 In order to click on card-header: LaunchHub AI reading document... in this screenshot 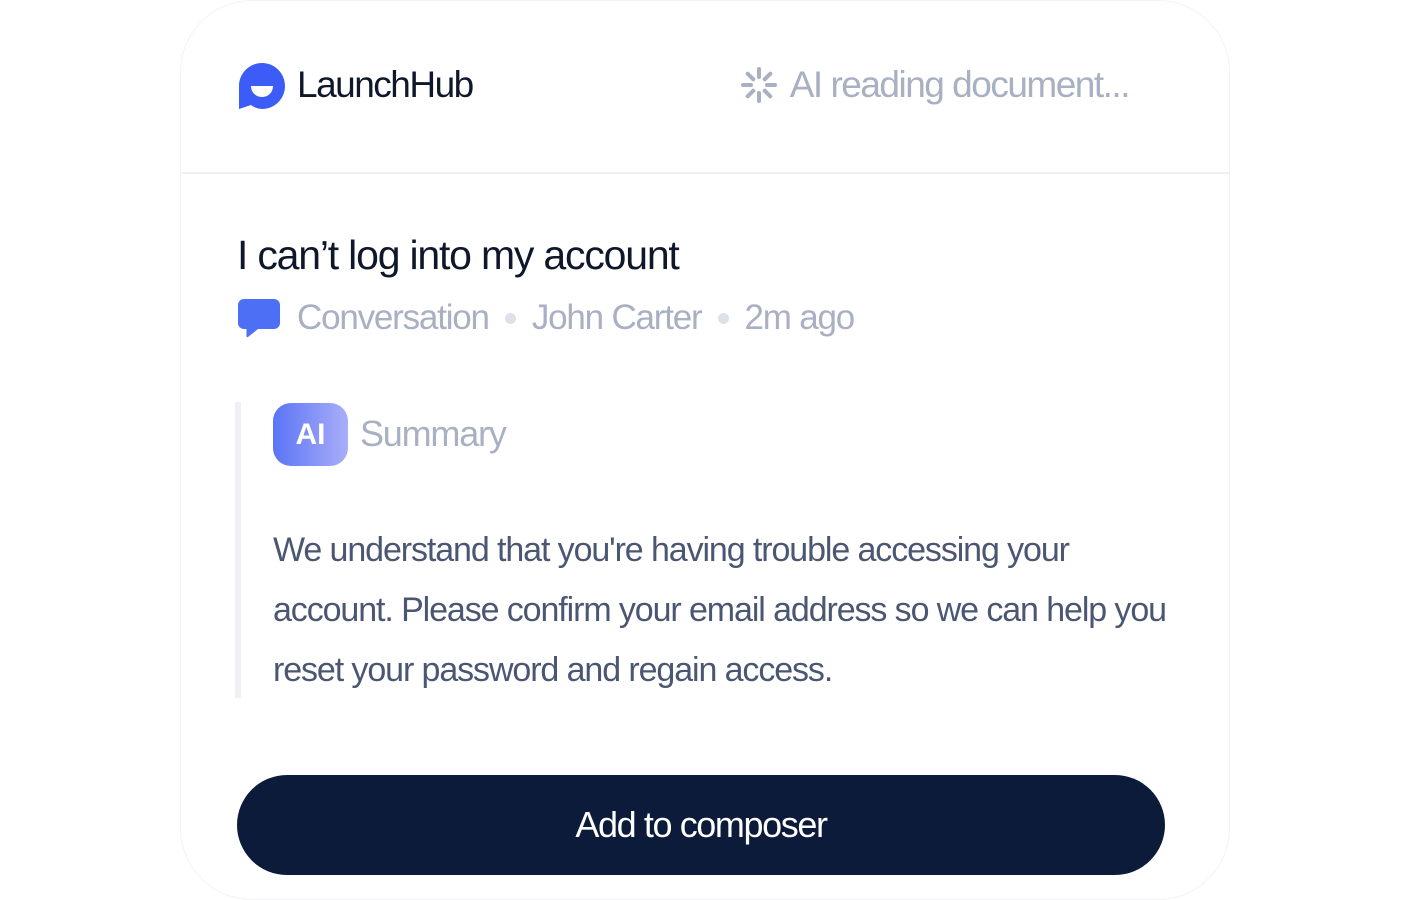, I will do `click(705, 87)`.